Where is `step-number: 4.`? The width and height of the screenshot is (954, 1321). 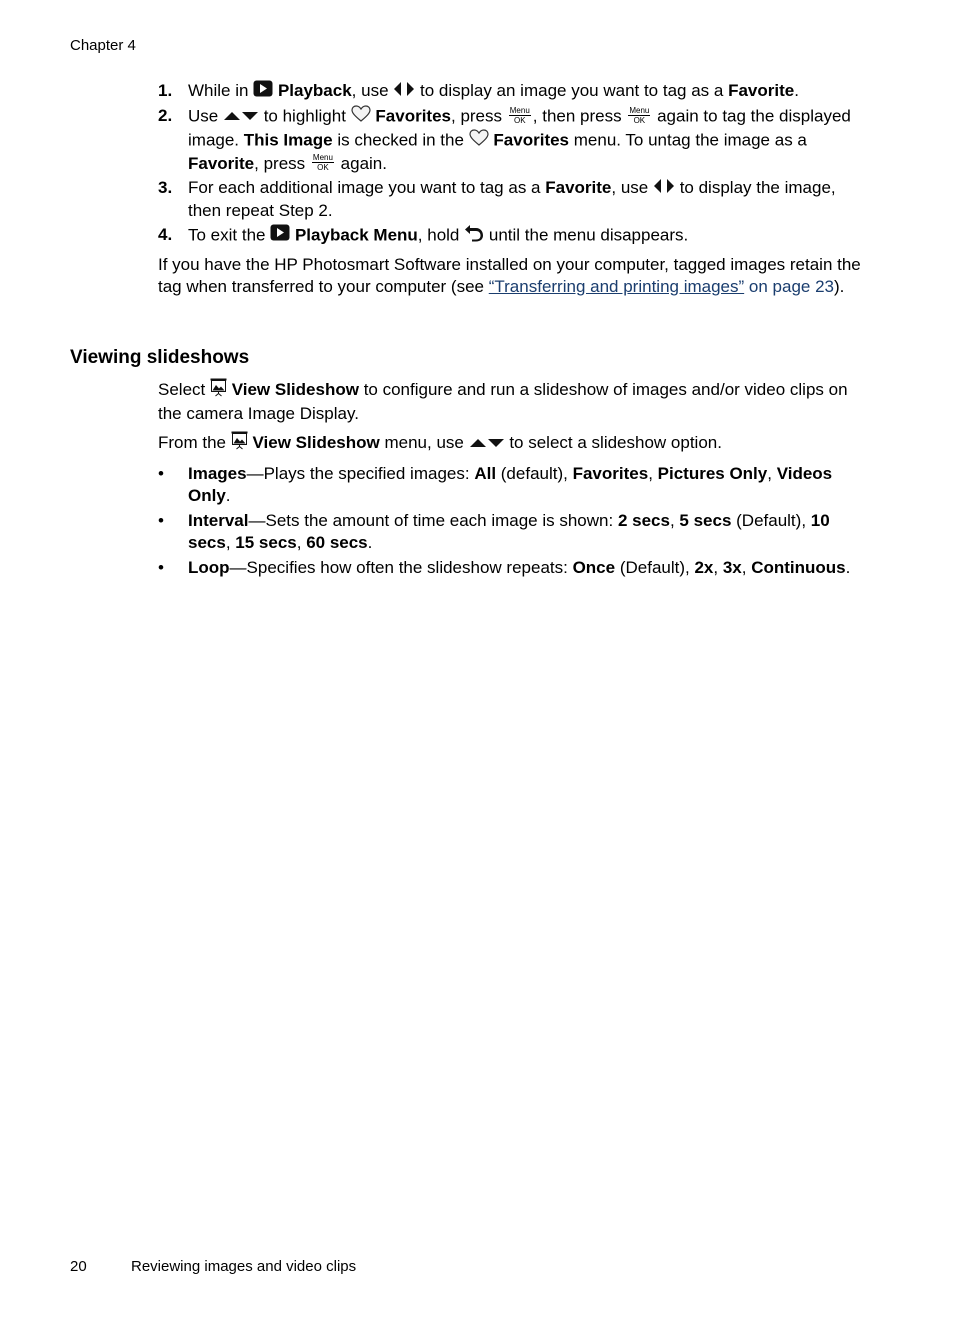
step-number: 4. is located at coordinates (165, 234).